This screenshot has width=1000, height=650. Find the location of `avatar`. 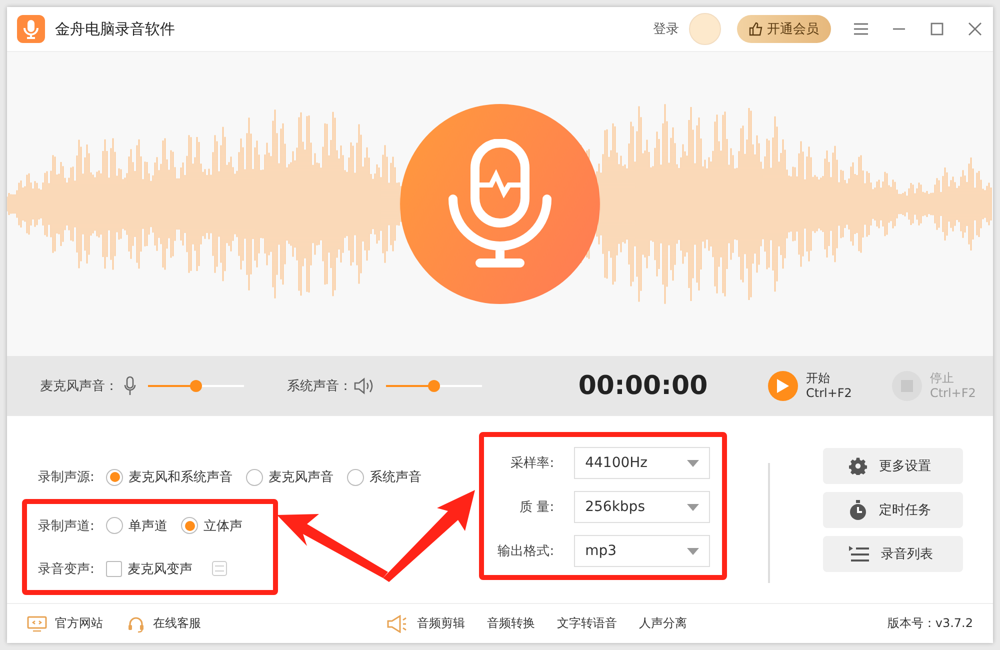

avatar is located at coordinates (705, 29).